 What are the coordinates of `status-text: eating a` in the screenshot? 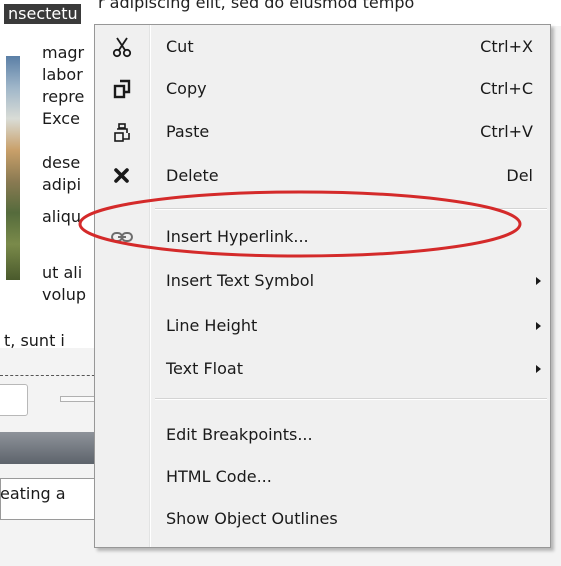 It's located at (33, 493).